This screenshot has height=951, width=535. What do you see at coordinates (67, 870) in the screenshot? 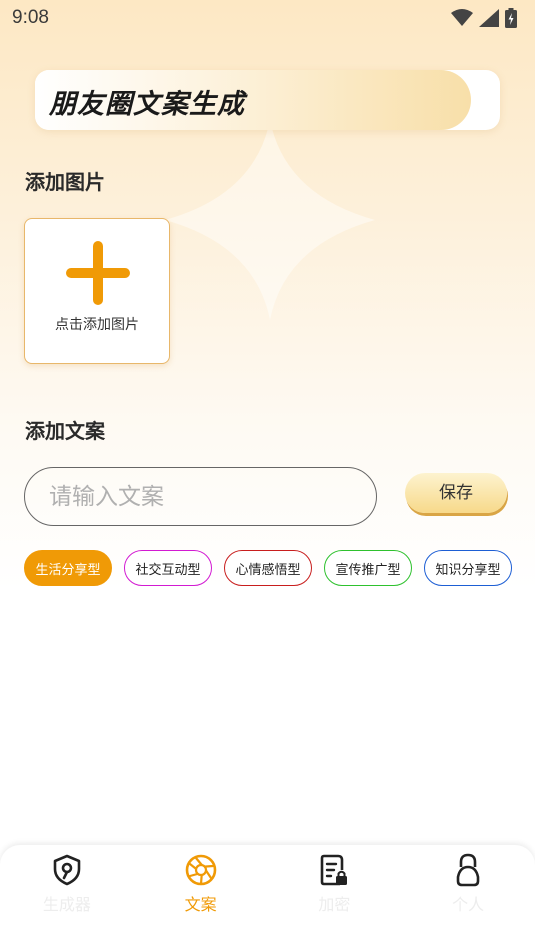
I see `shield-icon` at bounding box center [67, 870].